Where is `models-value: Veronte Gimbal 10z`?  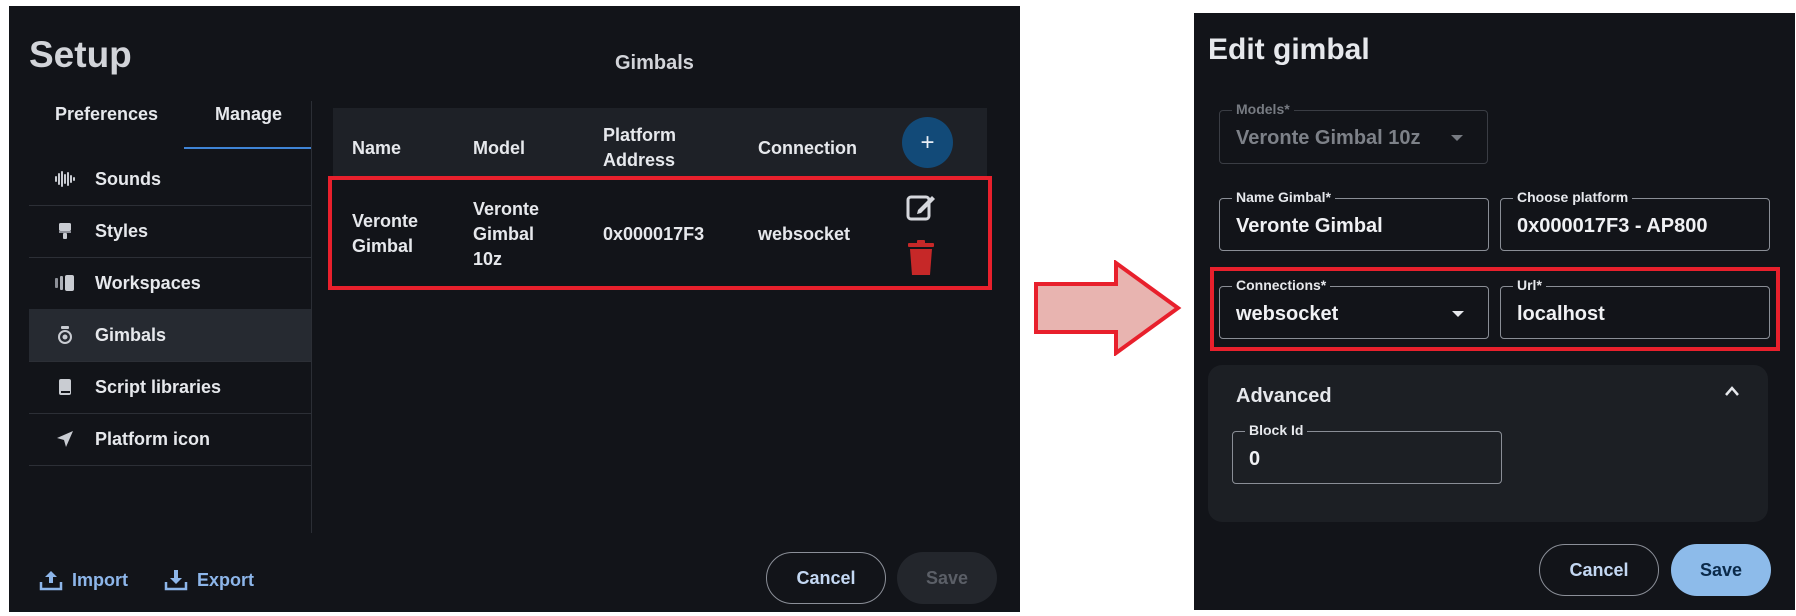
models-value: Veronte Gimbal 10z is located at coordinates (1328, 138).